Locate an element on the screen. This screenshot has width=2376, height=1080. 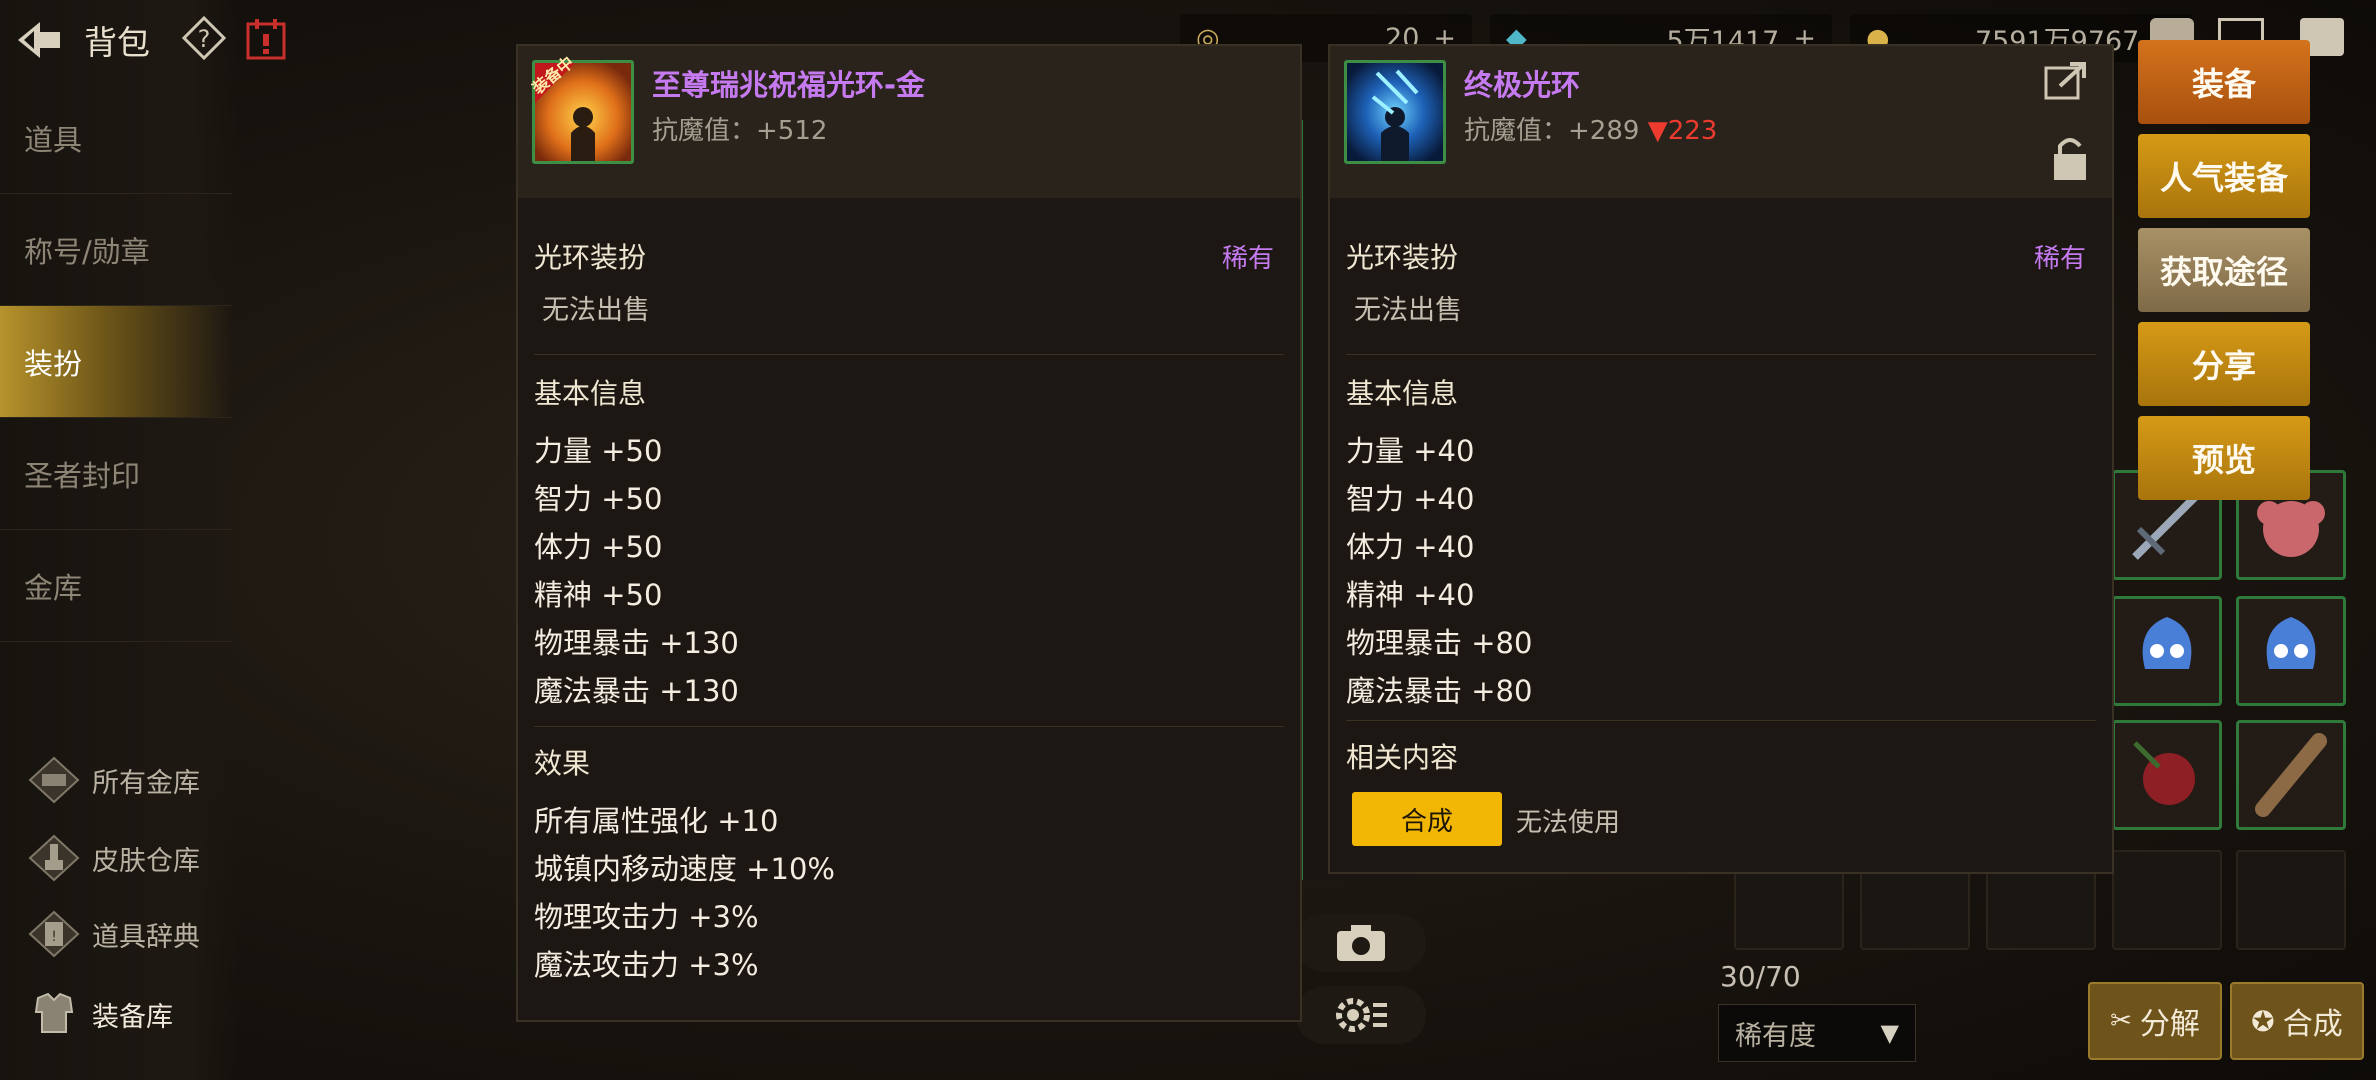
stat-diff: ▼223 is located at coordinates (1682, 131).